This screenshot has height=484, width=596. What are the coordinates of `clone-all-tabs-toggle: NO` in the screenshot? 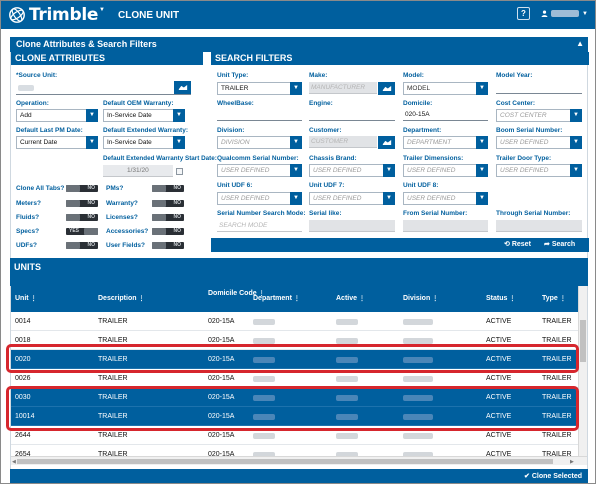 It's located at (82, 188).